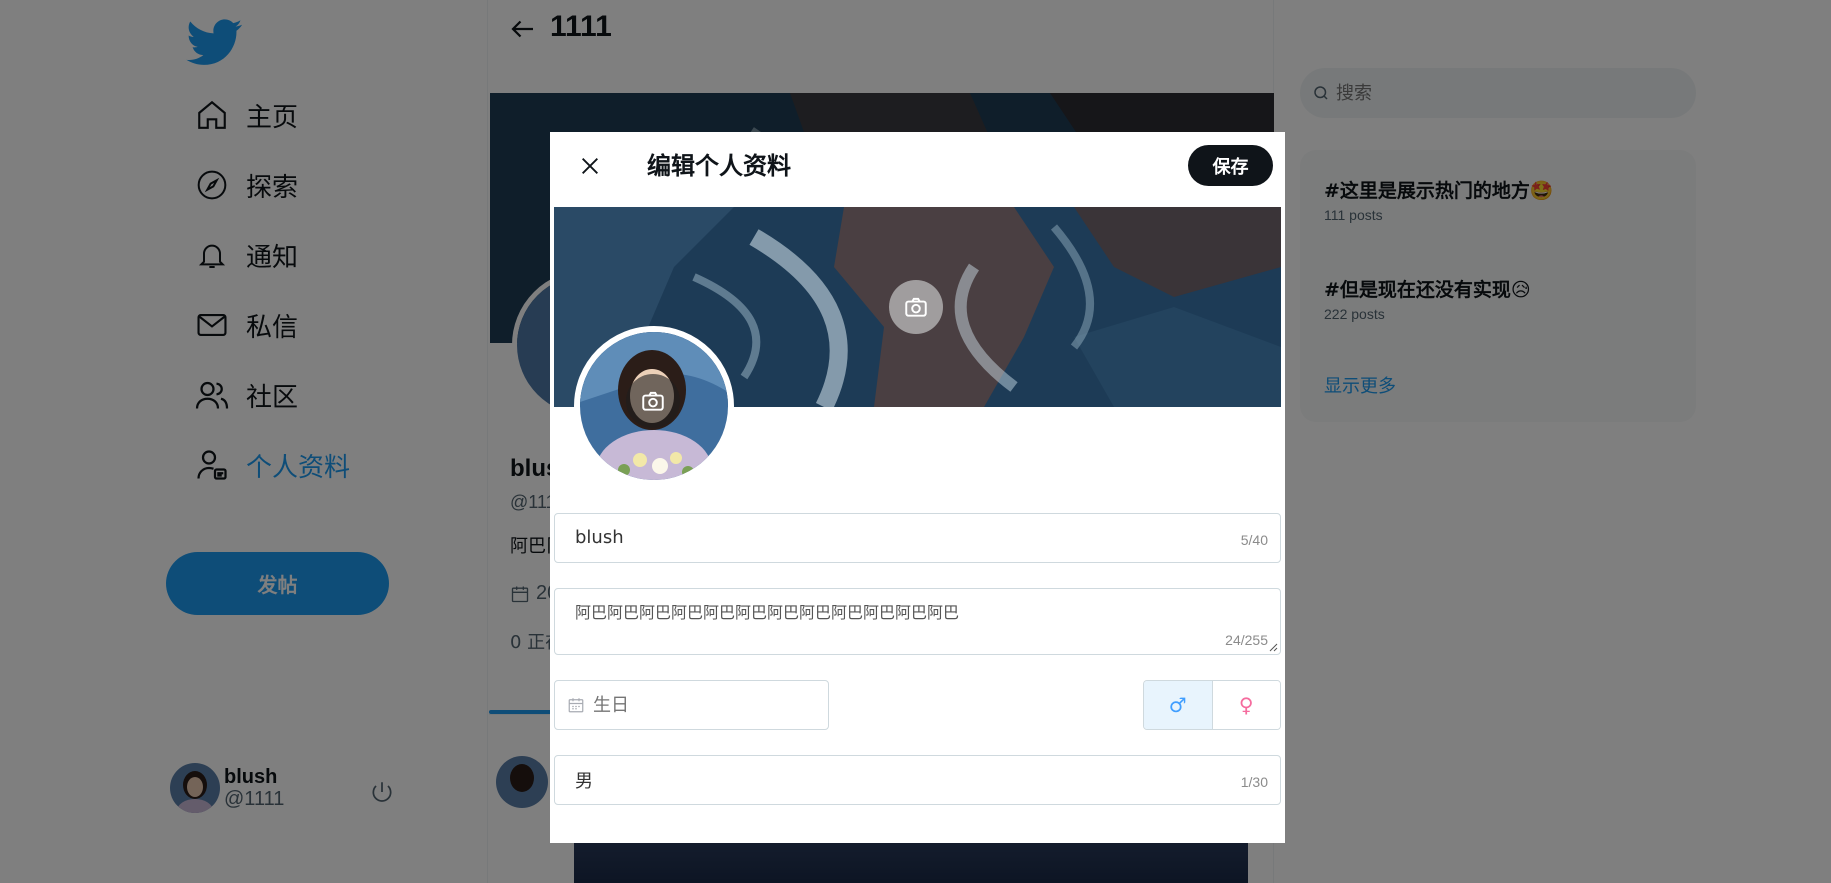 This screenshot has height=883, width=1831. I want to click on name-field: 5/40, so click(917, 538).